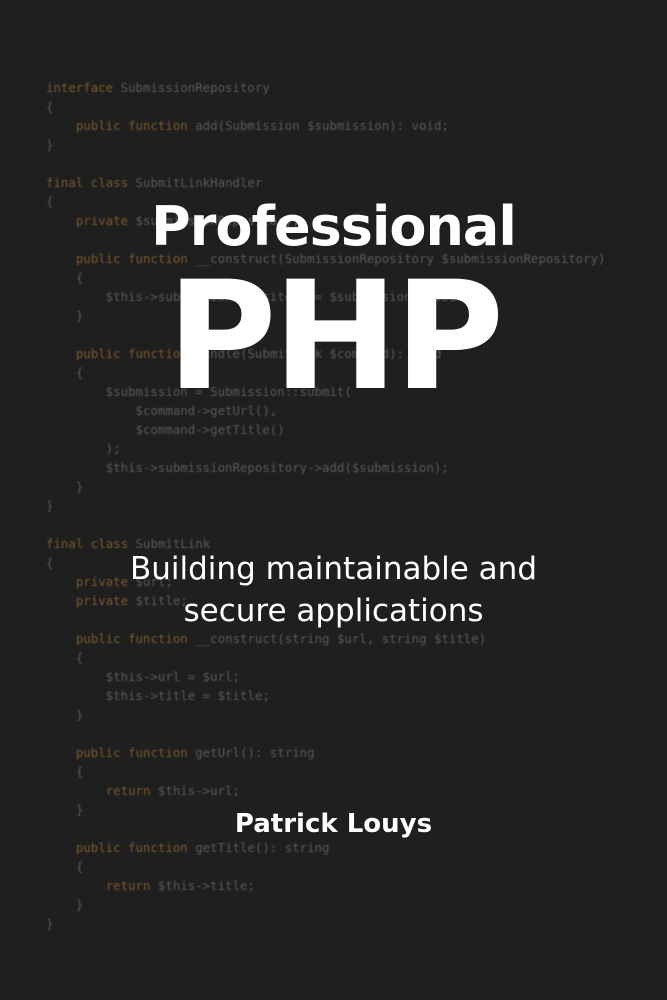 The image size is (667, 1000). I want to click on code-line: public function getUrl(): string, so click(195, 752).